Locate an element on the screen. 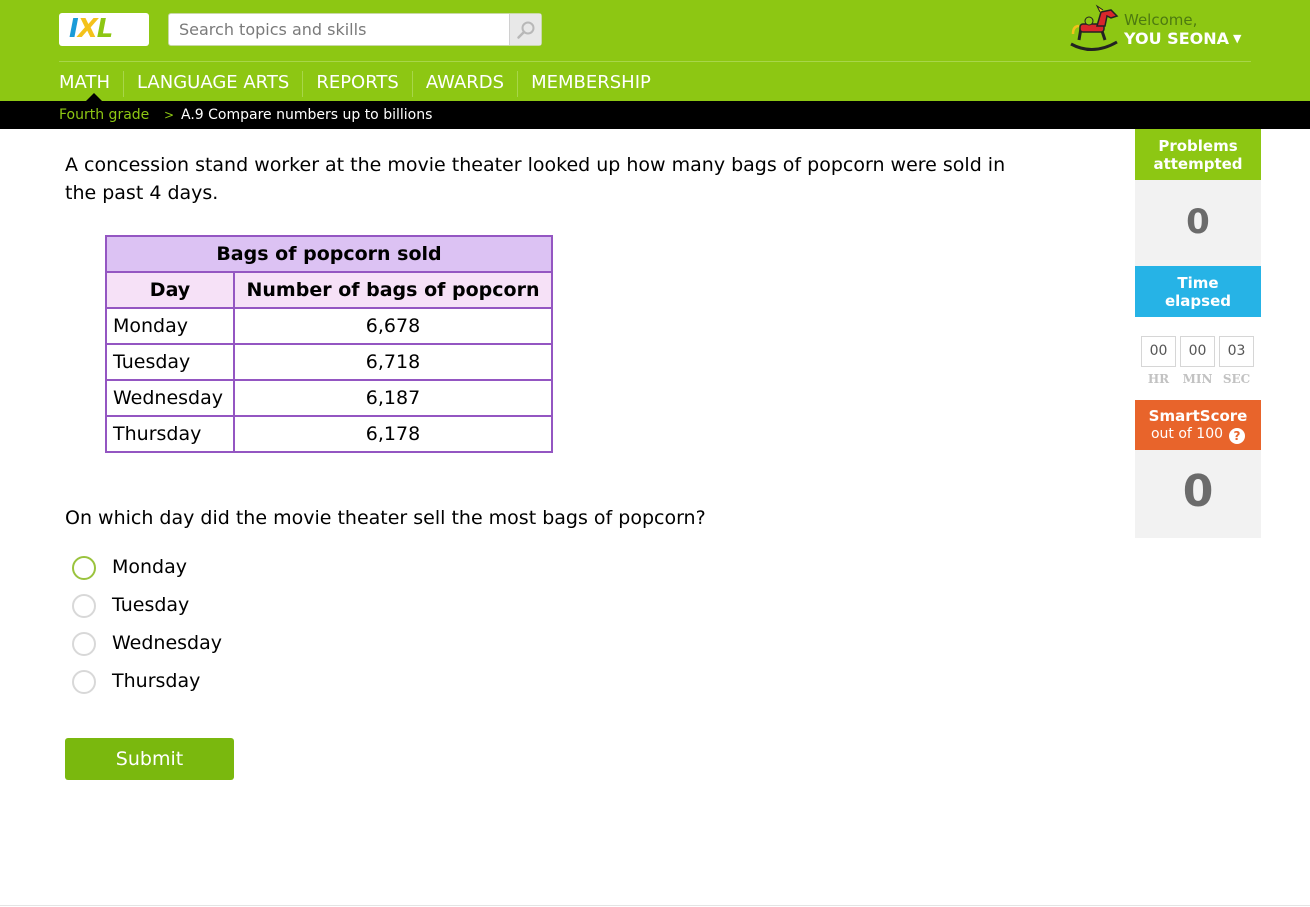  timer-seconds: 03 is located at coordinates (1236, 351).